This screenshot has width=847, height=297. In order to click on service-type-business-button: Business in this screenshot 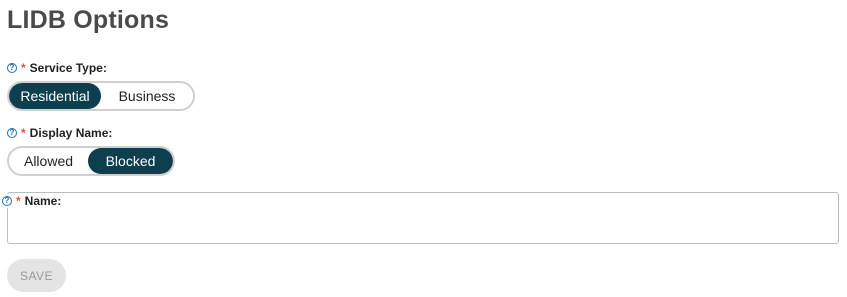, I will do `click(147, 96)`.